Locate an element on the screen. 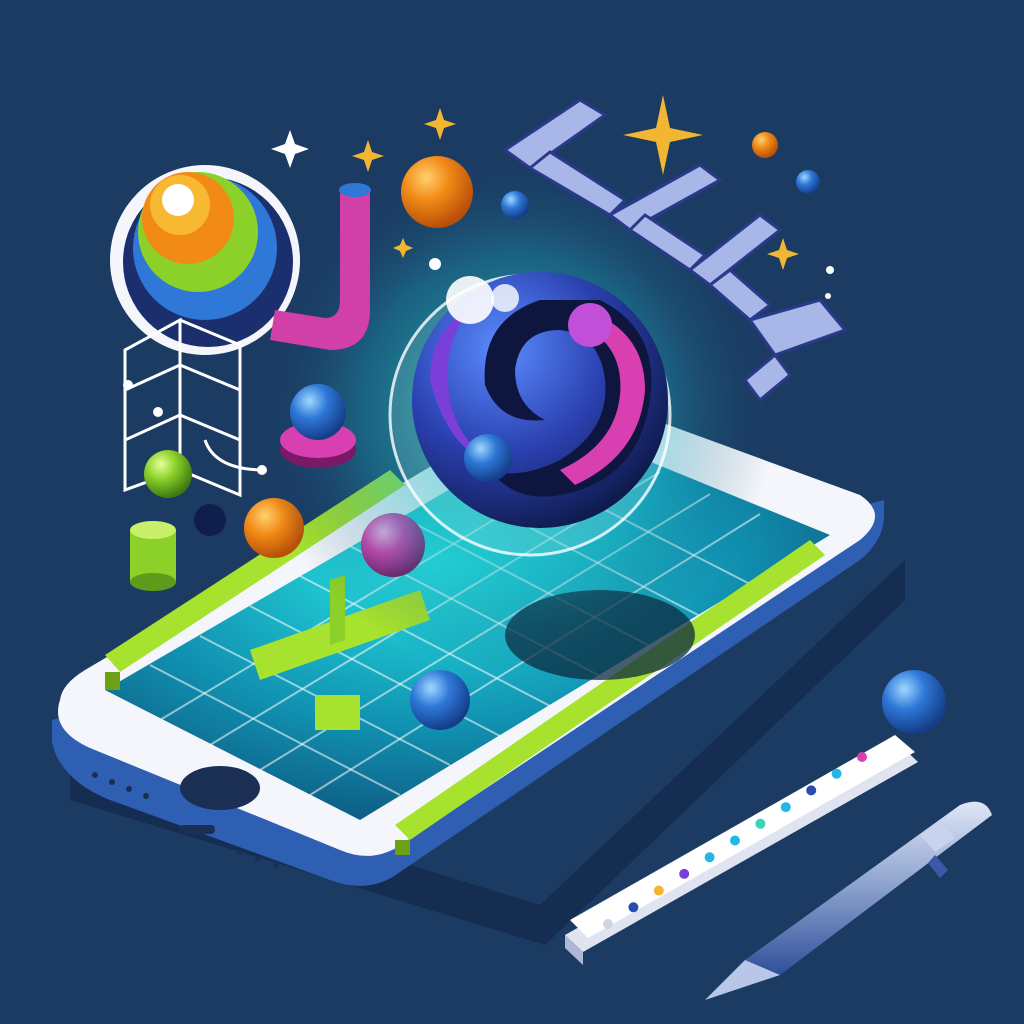 Image resolution: width=1024 pixels, height=1024 pixels. floating-ball-blue-small is located at coordinates (808, 182).